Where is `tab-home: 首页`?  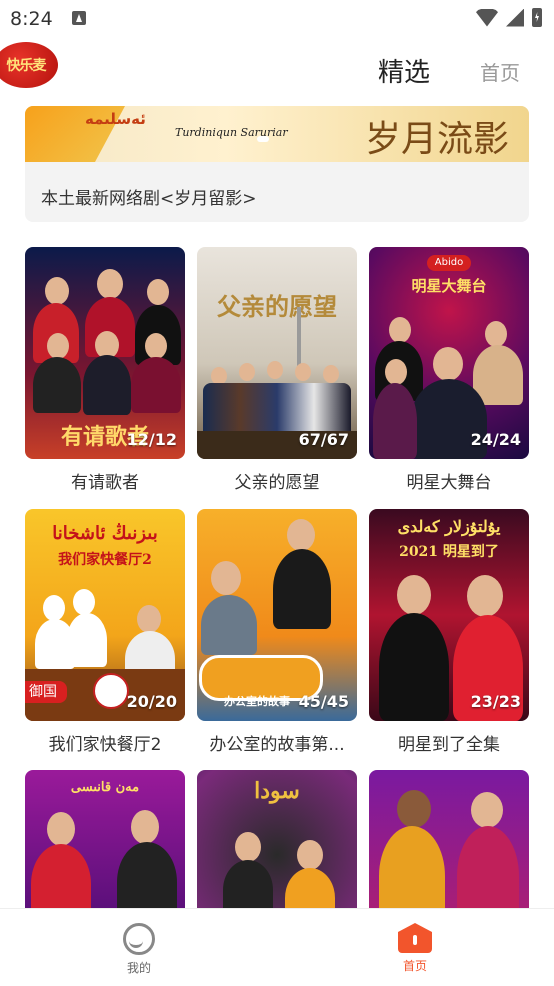 tab-home: 首页 is located at coordinates (500, 71).